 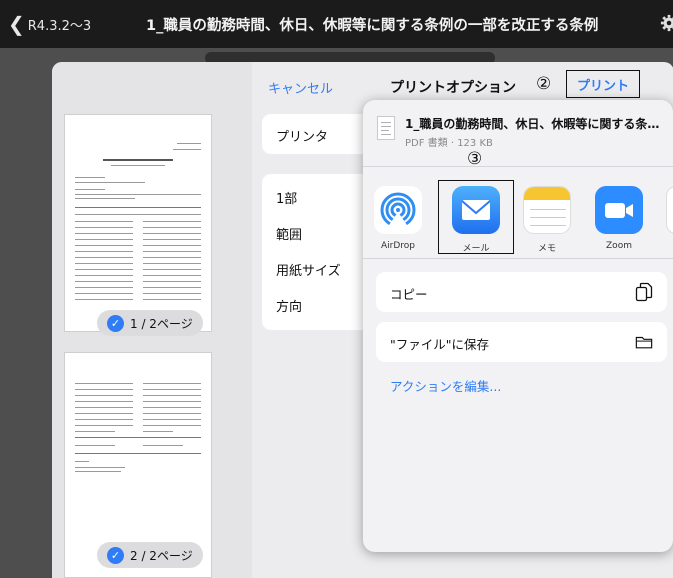 I want to click on copies-row: 1部, so click(x=286, y=197).